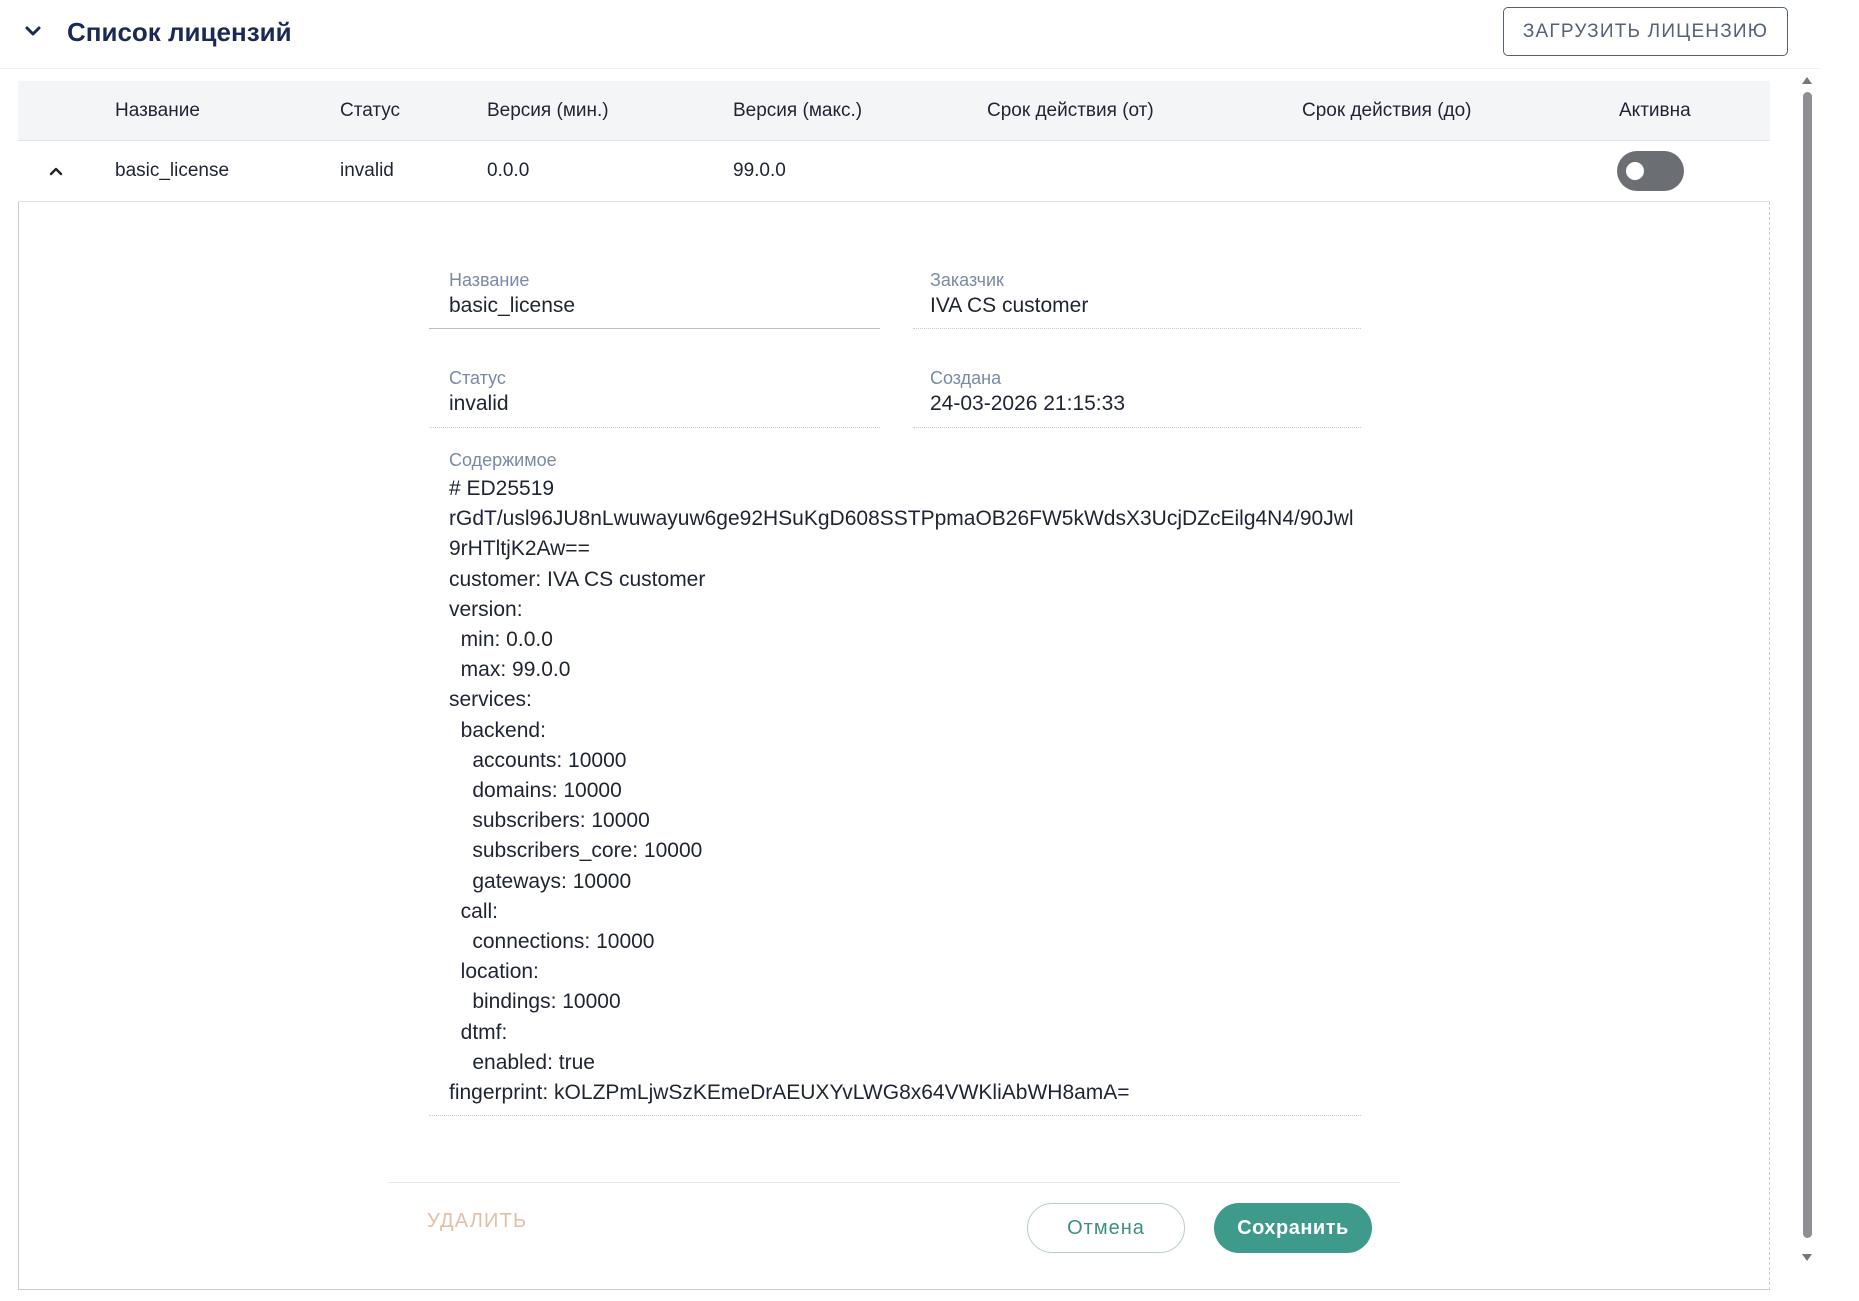 This screenshot has height=1301, width=1859. What do you see at coordinates (508, 170) in the screenshot?
I see `cell-version-min: 0.0.0` at bounding box center [508, 170].